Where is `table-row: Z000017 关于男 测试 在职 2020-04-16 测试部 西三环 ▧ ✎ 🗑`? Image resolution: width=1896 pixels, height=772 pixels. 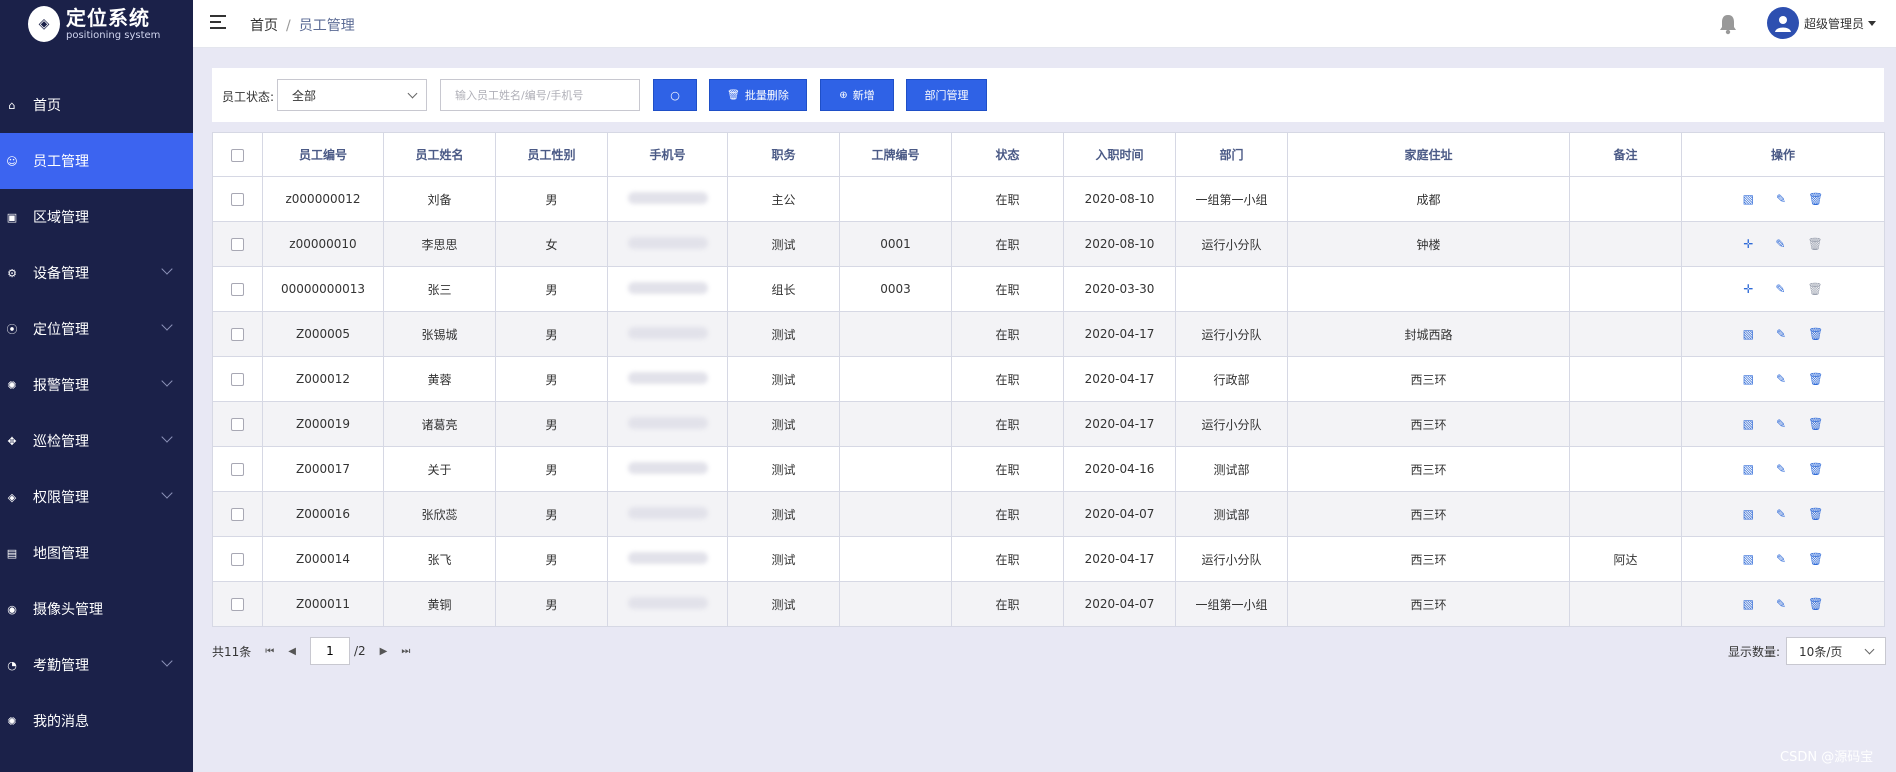
table-row: Z000017 关于男 测试 在职 2020-04-16 测试部 西三环 ▧ ✎ 🗑 is located at coordinates (1048, 469).